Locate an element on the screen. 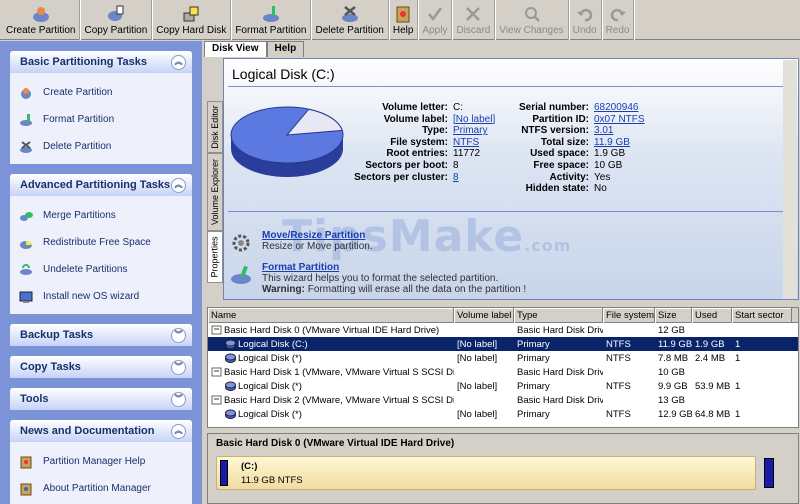 The image size is (800, 504). column-header: Volume label is located at coordinates (484, 315).